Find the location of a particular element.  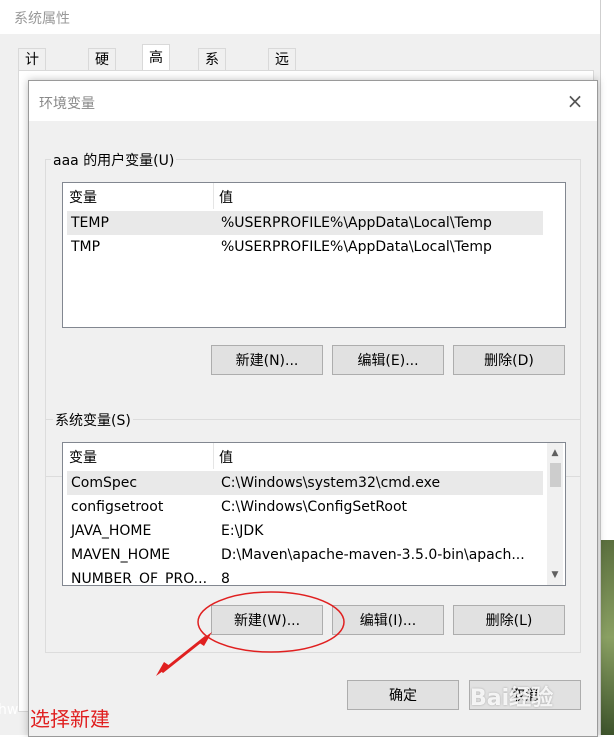

highlight-ellipse is located at coordinates (271, 622).